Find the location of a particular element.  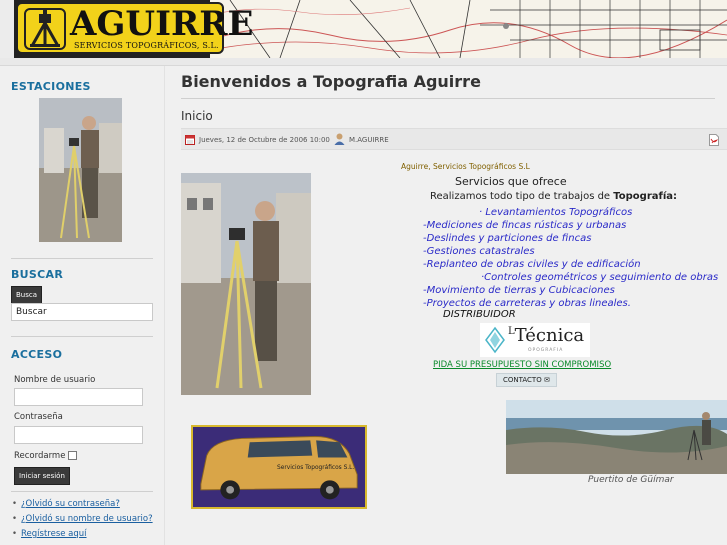

distributor-label: DISTRIBUIDOR is located at coordinates (479, 314).